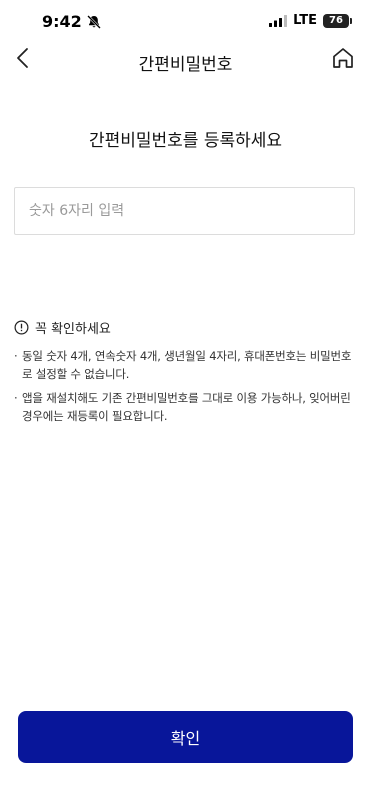 This screenshot has width=371, height=800. I want to click on cellular-signal-icon, so click(278, 20).